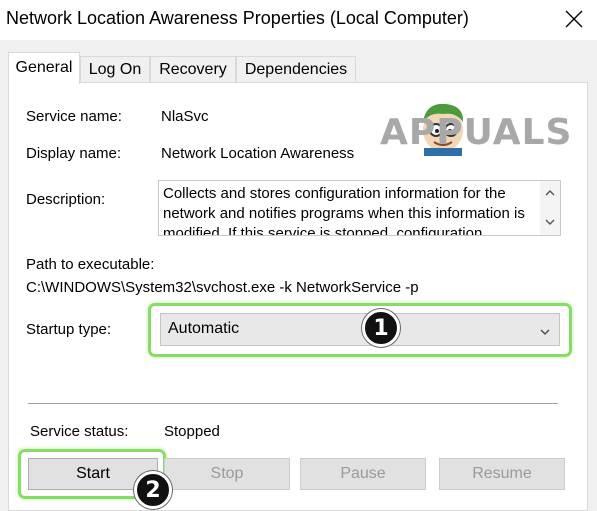 The height and width of the screenshot is (511, 597). What do you see at coordinates (360, 329) in the screenshot?
I see `startup-type-select: Automatic` at bounding box center [360, 329].